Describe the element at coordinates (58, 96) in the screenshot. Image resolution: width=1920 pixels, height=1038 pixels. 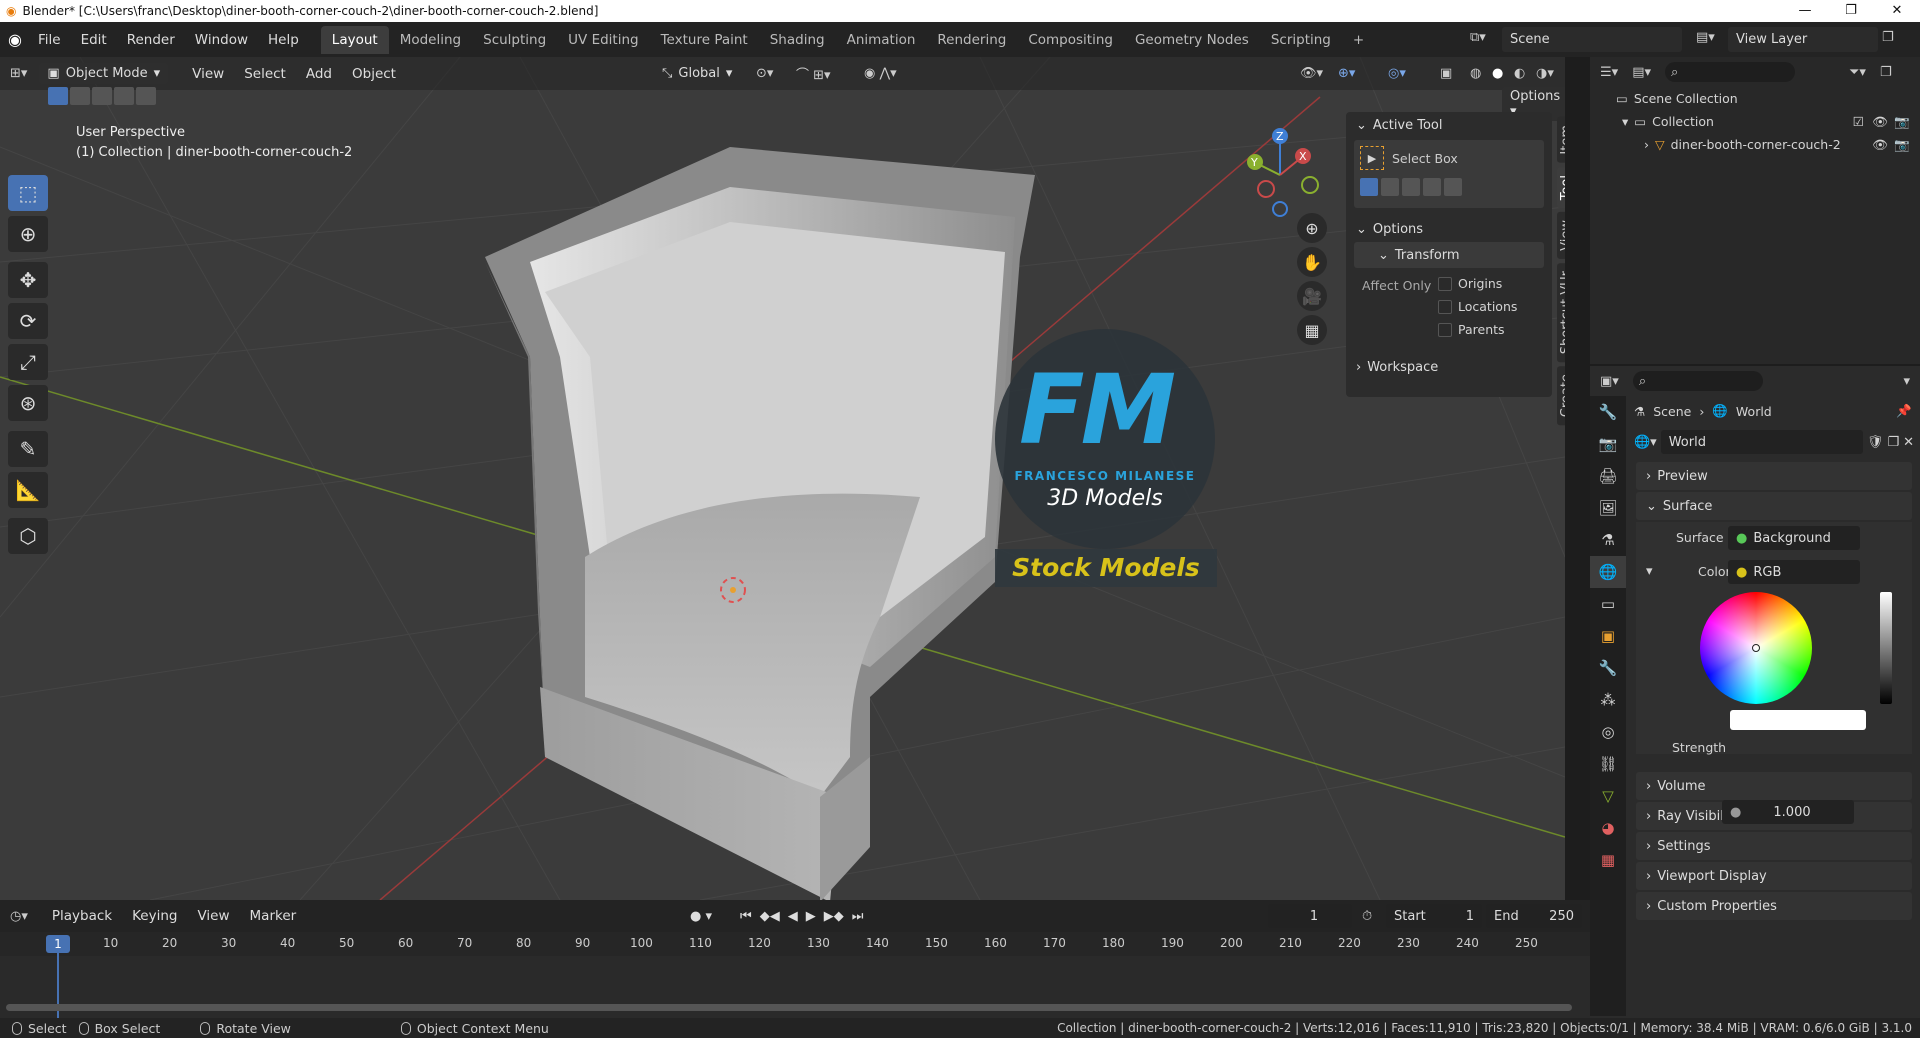
I see `select-new-icon` at that location.